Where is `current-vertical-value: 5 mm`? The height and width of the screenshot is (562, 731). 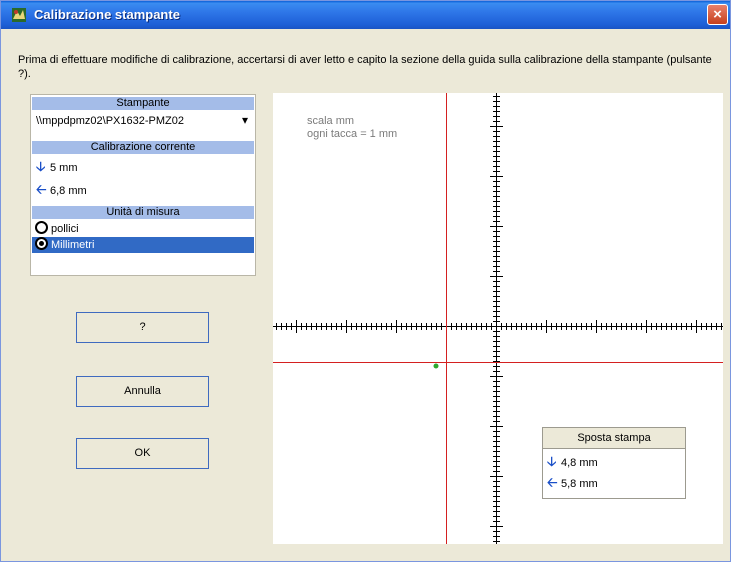
current-vertical-value: 5 mm is located at coordinates (64, 168).